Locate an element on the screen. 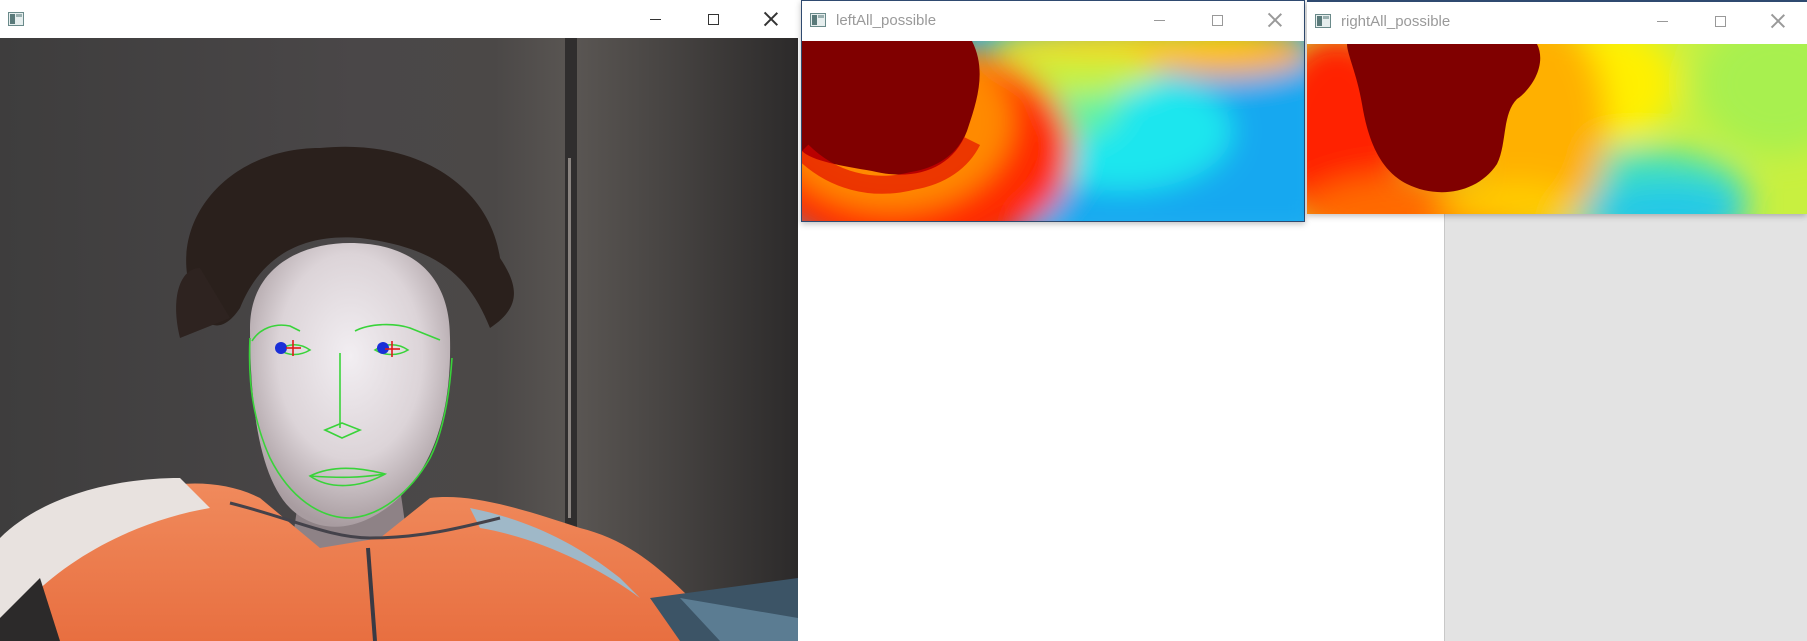 Image resolution: width=1807 pixels, height=641 pixels. right-heatmap-window: rightAll_possible is located at coordinates (1557, 107).